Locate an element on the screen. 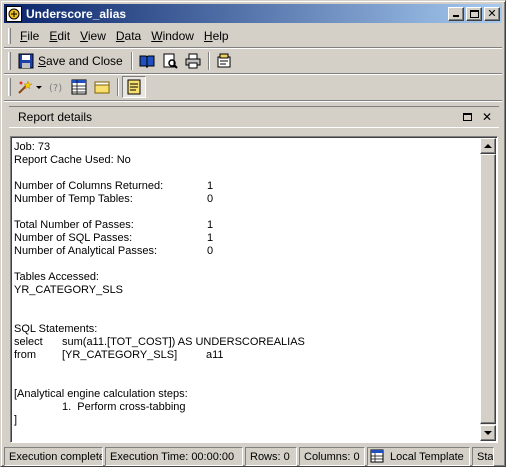 The height and width of the screenshot is (467, 506). sql-from-alias: a11 is located at coordinates (215, 355).